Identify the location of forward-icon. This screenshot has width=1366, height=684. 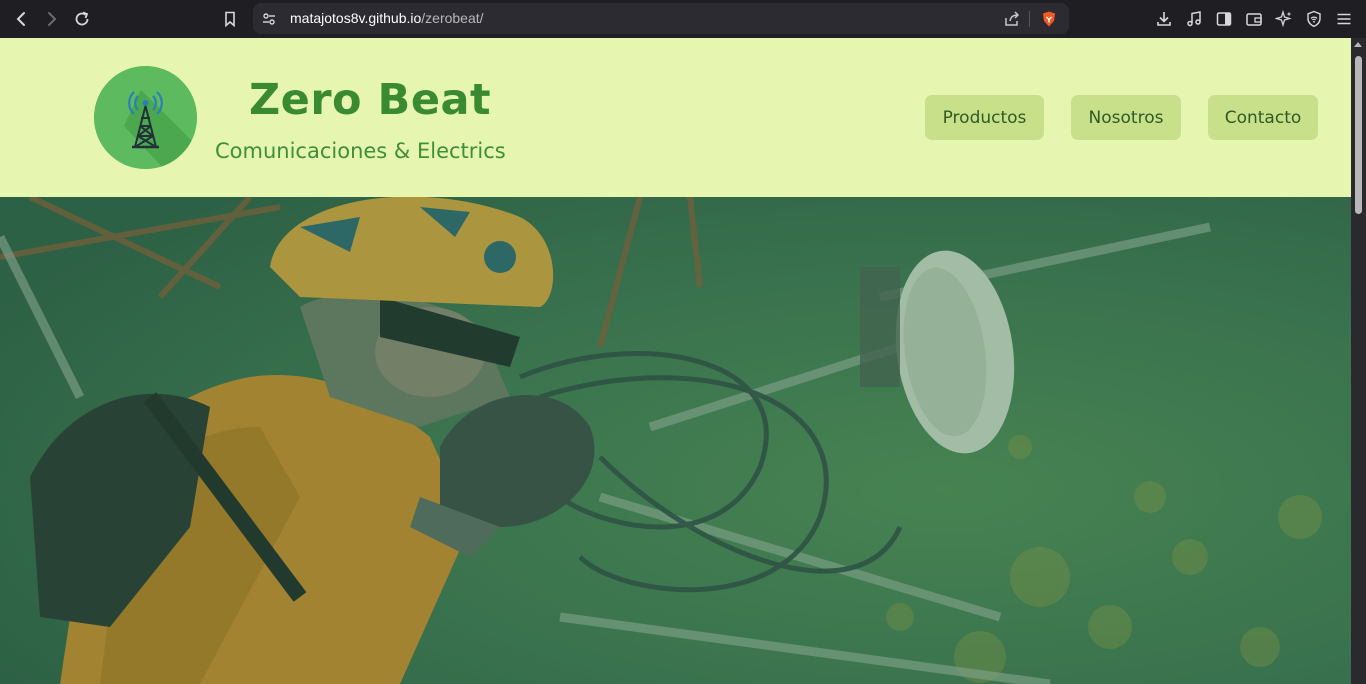
(51, 19).